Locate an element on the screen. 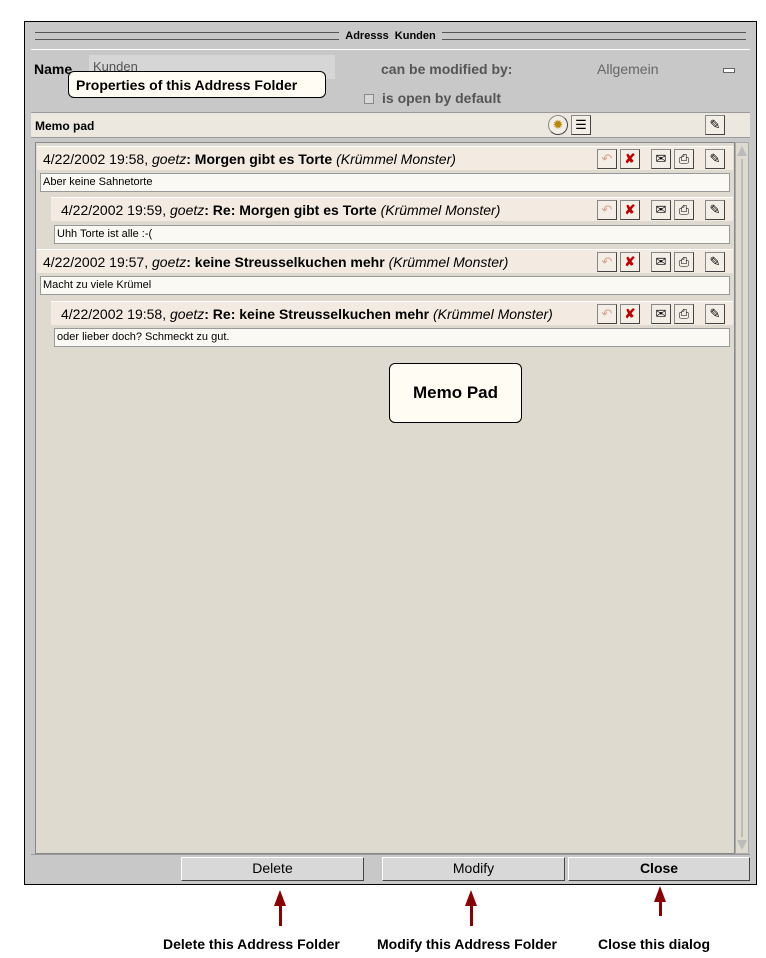  scroll-up-arrow-icon is located at coordinates (742, 151).